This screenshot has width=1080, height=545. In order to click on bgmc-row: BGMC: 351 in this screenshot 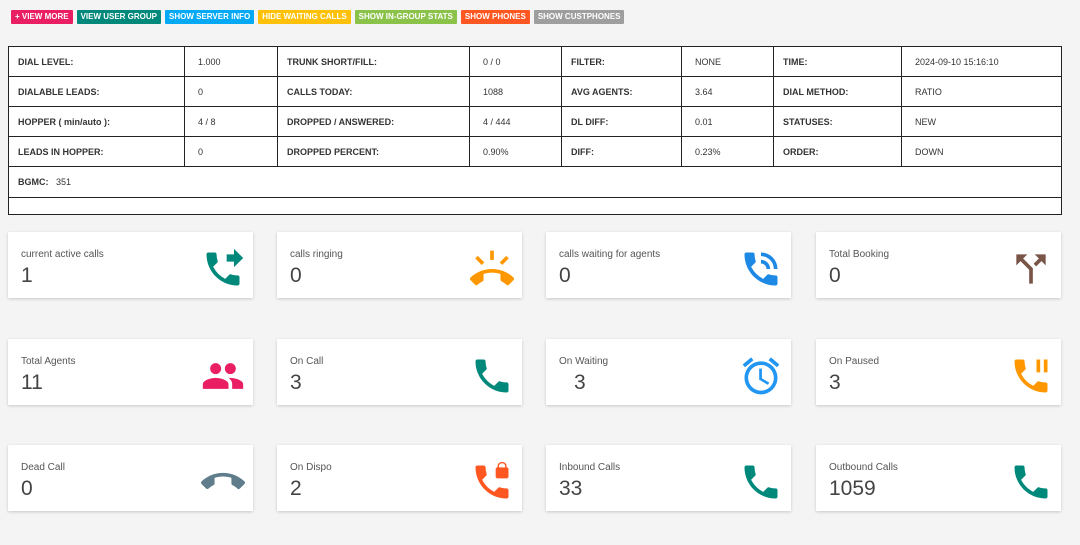, I will do `click(535, 182)`.